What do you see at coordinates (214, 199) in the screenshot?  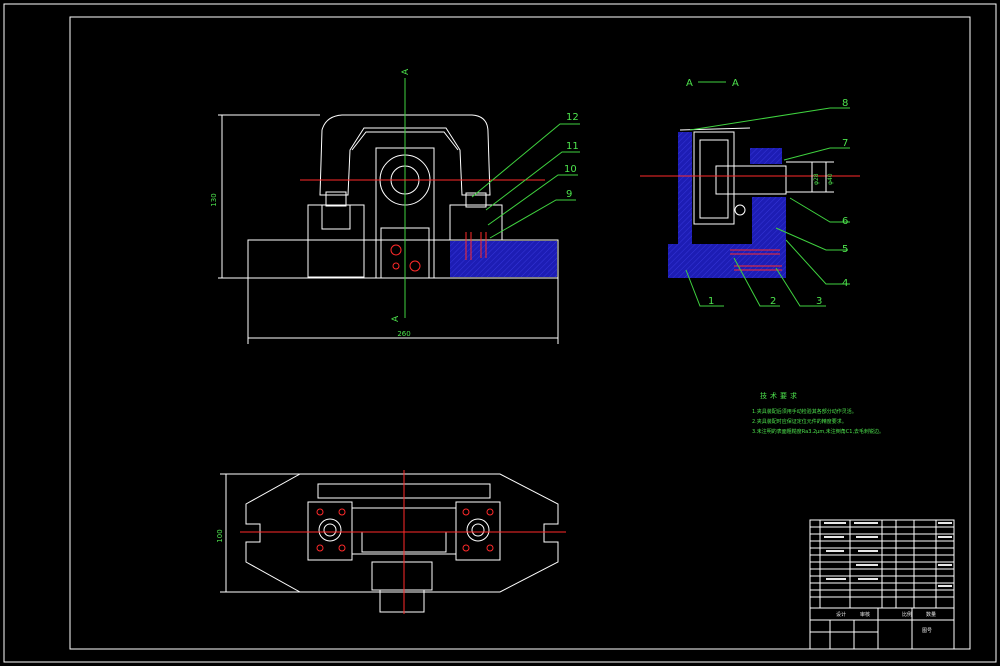 I see `front-dim-height-text: 130` at bounding box center [214, 199].